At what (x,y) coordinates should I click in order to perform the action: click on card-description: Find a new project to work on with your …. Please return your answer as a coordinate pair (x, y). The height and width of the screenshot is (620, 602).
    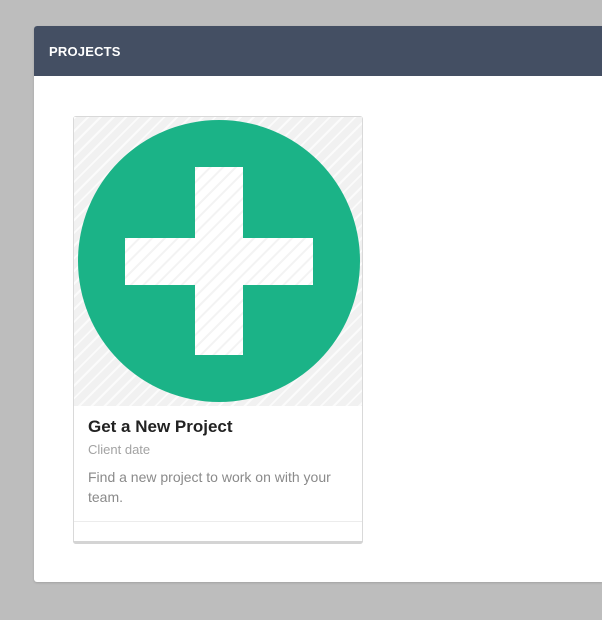
    Looking at the image, I should click on (209, 487).